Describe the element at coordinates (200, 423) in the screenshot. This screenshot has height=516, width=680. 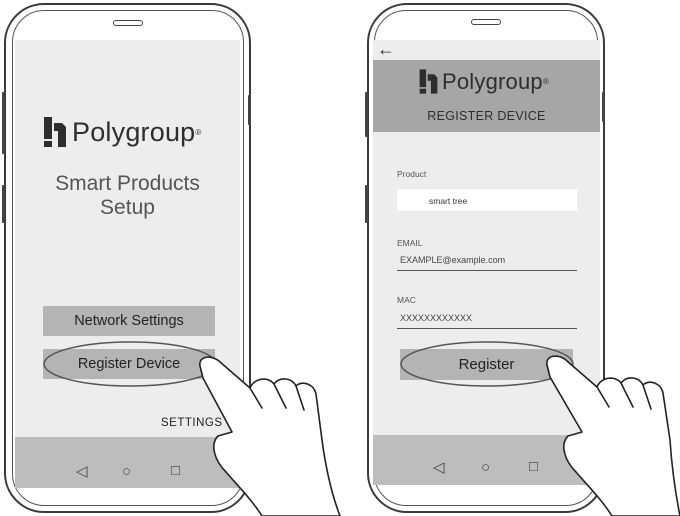
I see `settings-link: SETTINGS` at that location.